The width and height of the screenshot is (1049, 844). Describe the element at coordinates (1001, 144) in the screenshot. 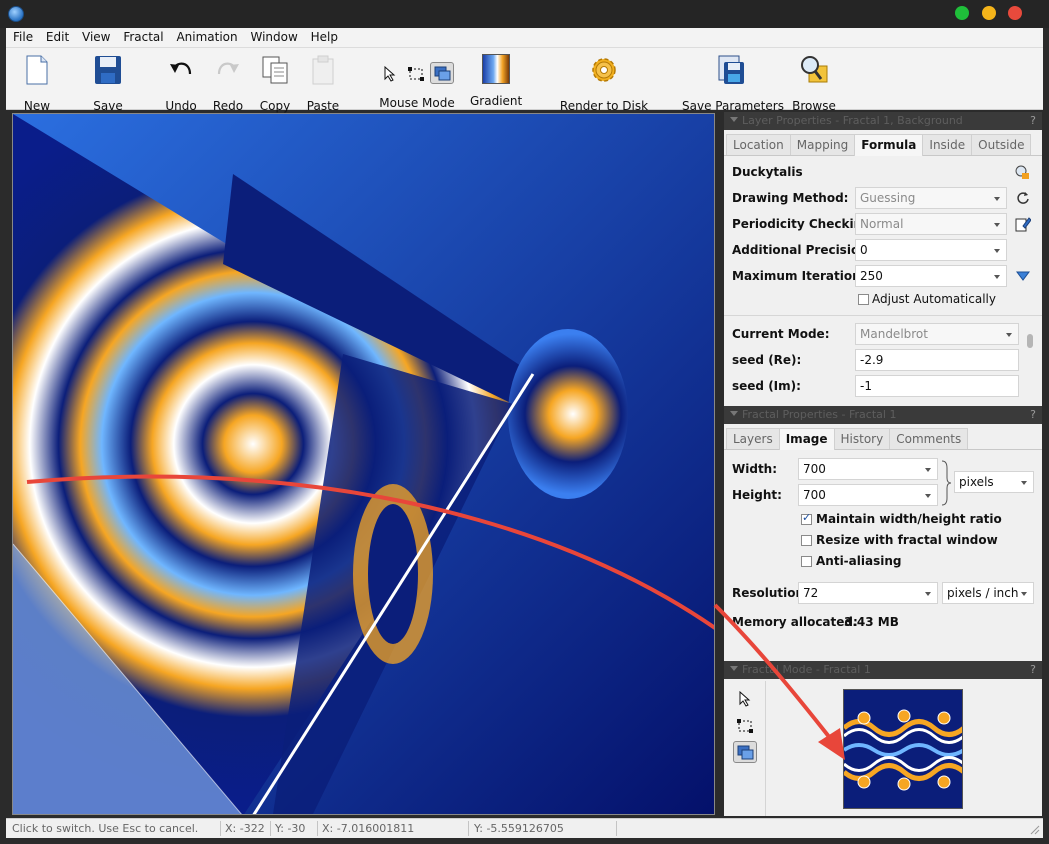

I see `tab-outside: Outside` at that location.